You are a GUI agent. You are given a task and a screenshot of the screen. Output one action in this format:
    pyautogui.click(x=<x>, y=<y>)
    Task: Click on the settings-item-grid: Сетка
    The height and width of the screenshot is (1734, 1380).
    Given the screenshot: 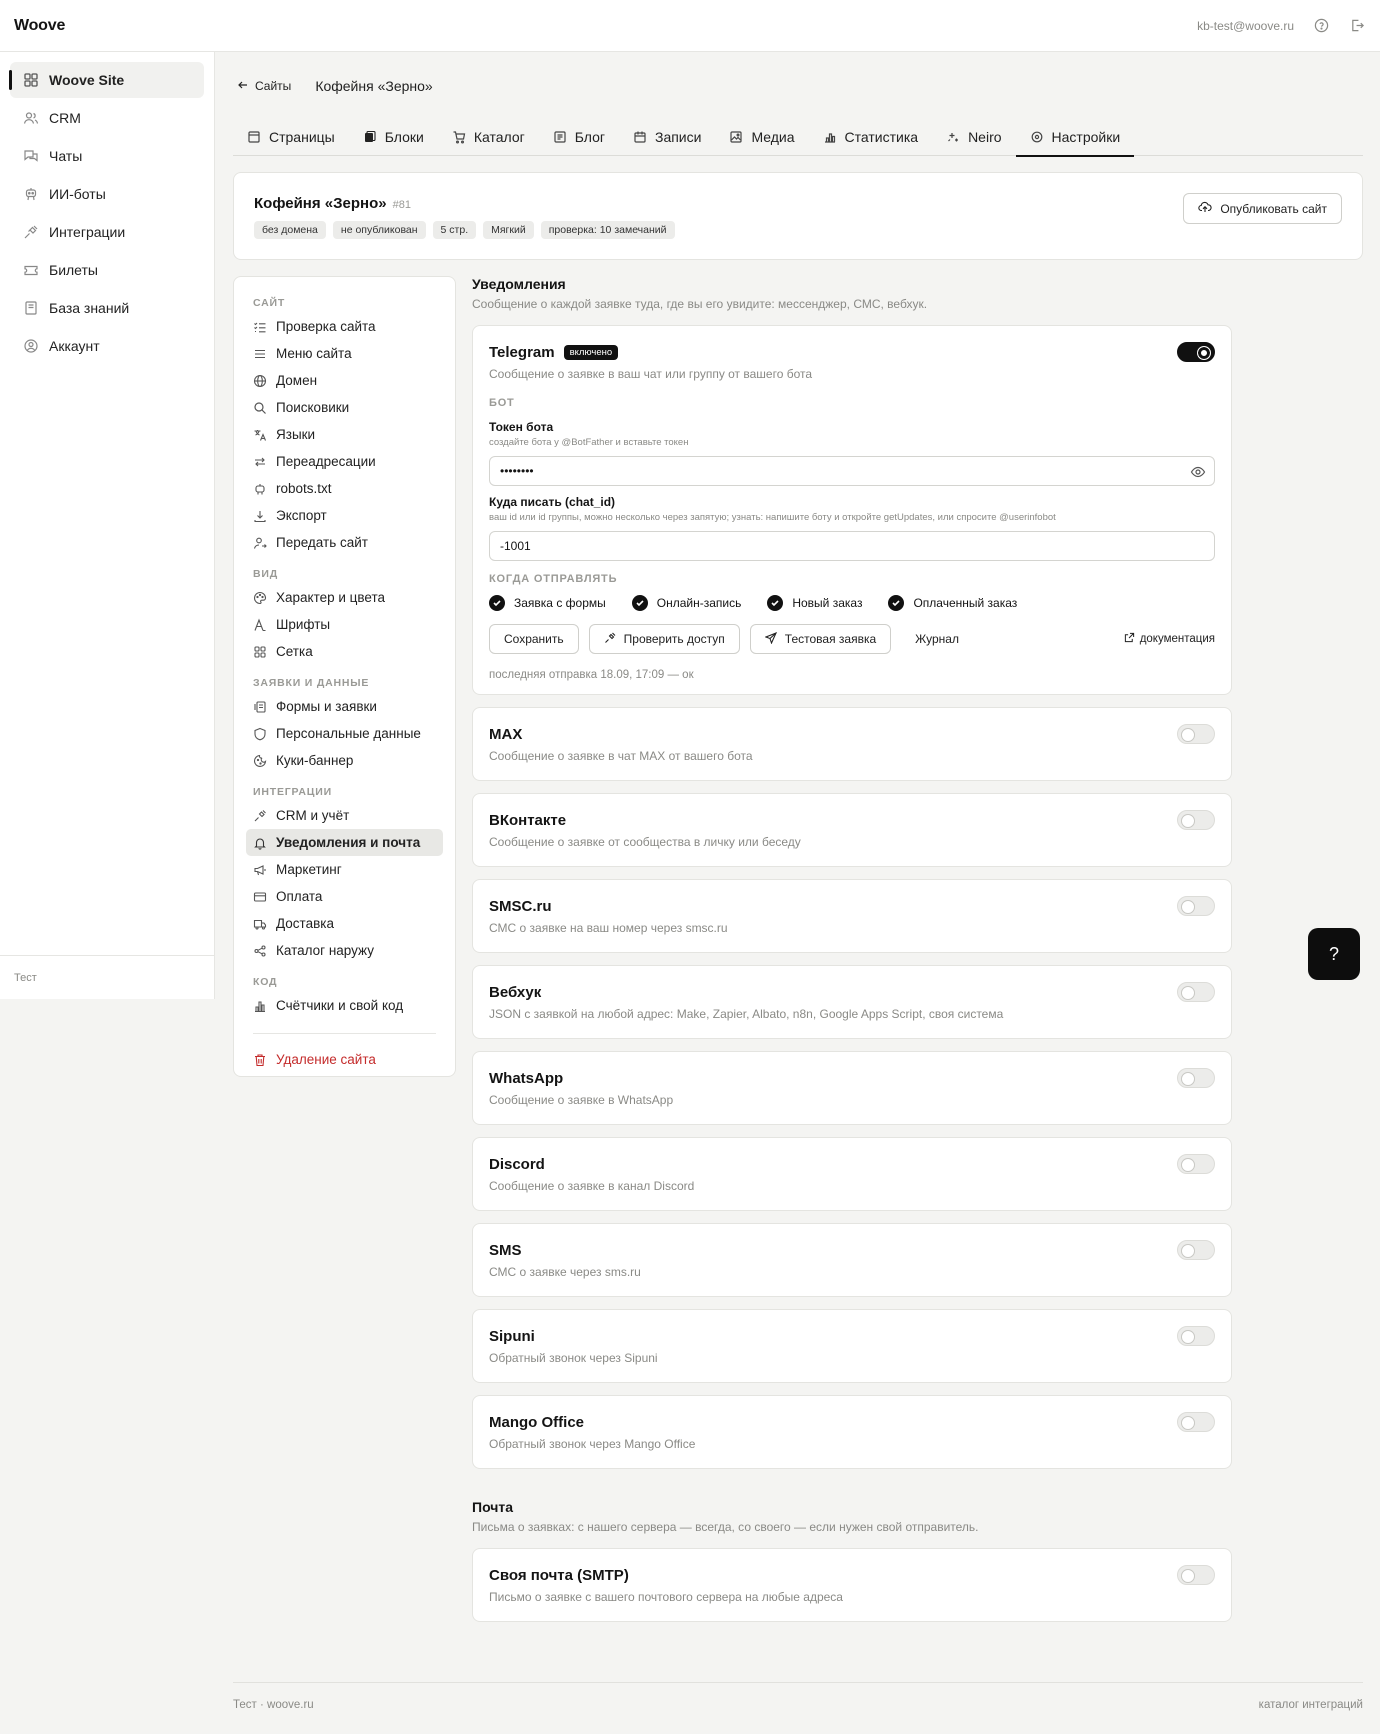 What is the action you would take?
    pyautogui.click(x=344, y=651)
    